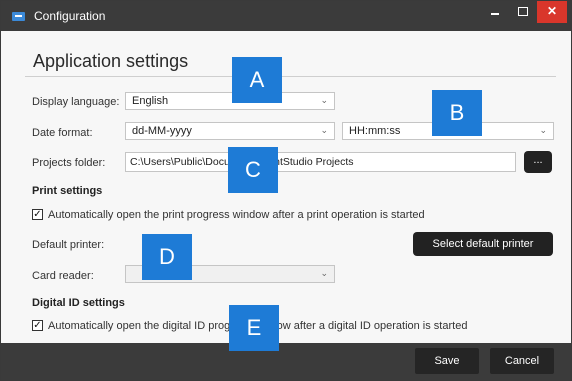 The height and width of the screenshot is (381, 572). Describe the element at coordinates (522, 361) in the screenshot. I see `cancel-button: Cancel` at that location.